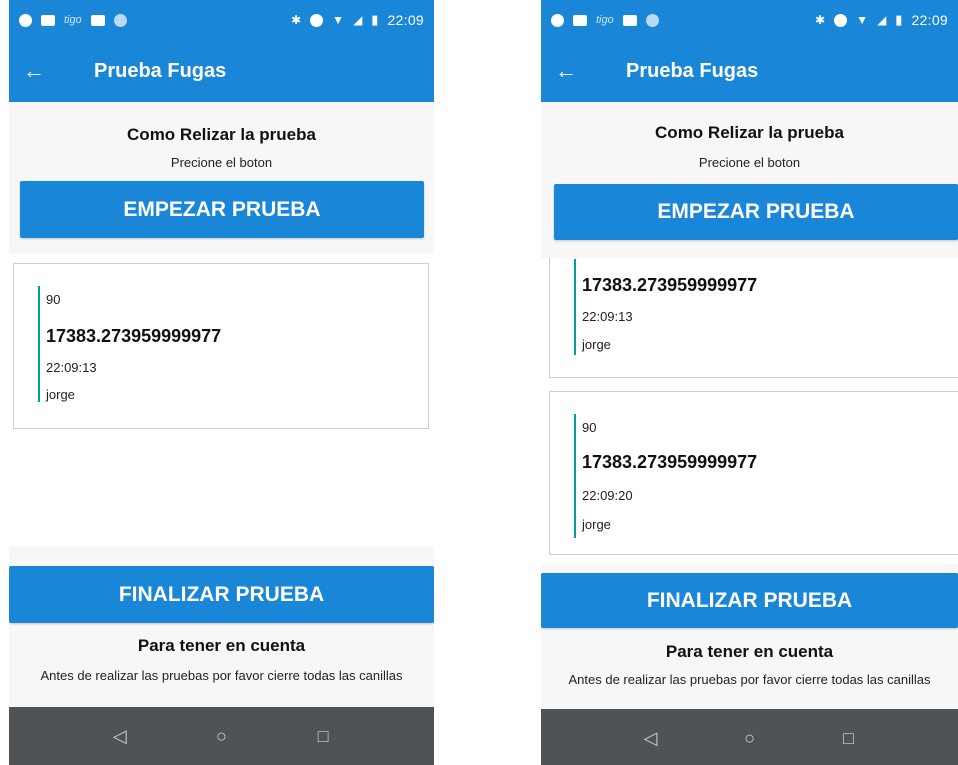 The height and width of the screenshot is (765, 958). What do you see at coordinates (753, 473) in the screenshot?
I see `result-card: 90 17383.273959999977 22:09:20 jorge` at bounding box center [753, 473].